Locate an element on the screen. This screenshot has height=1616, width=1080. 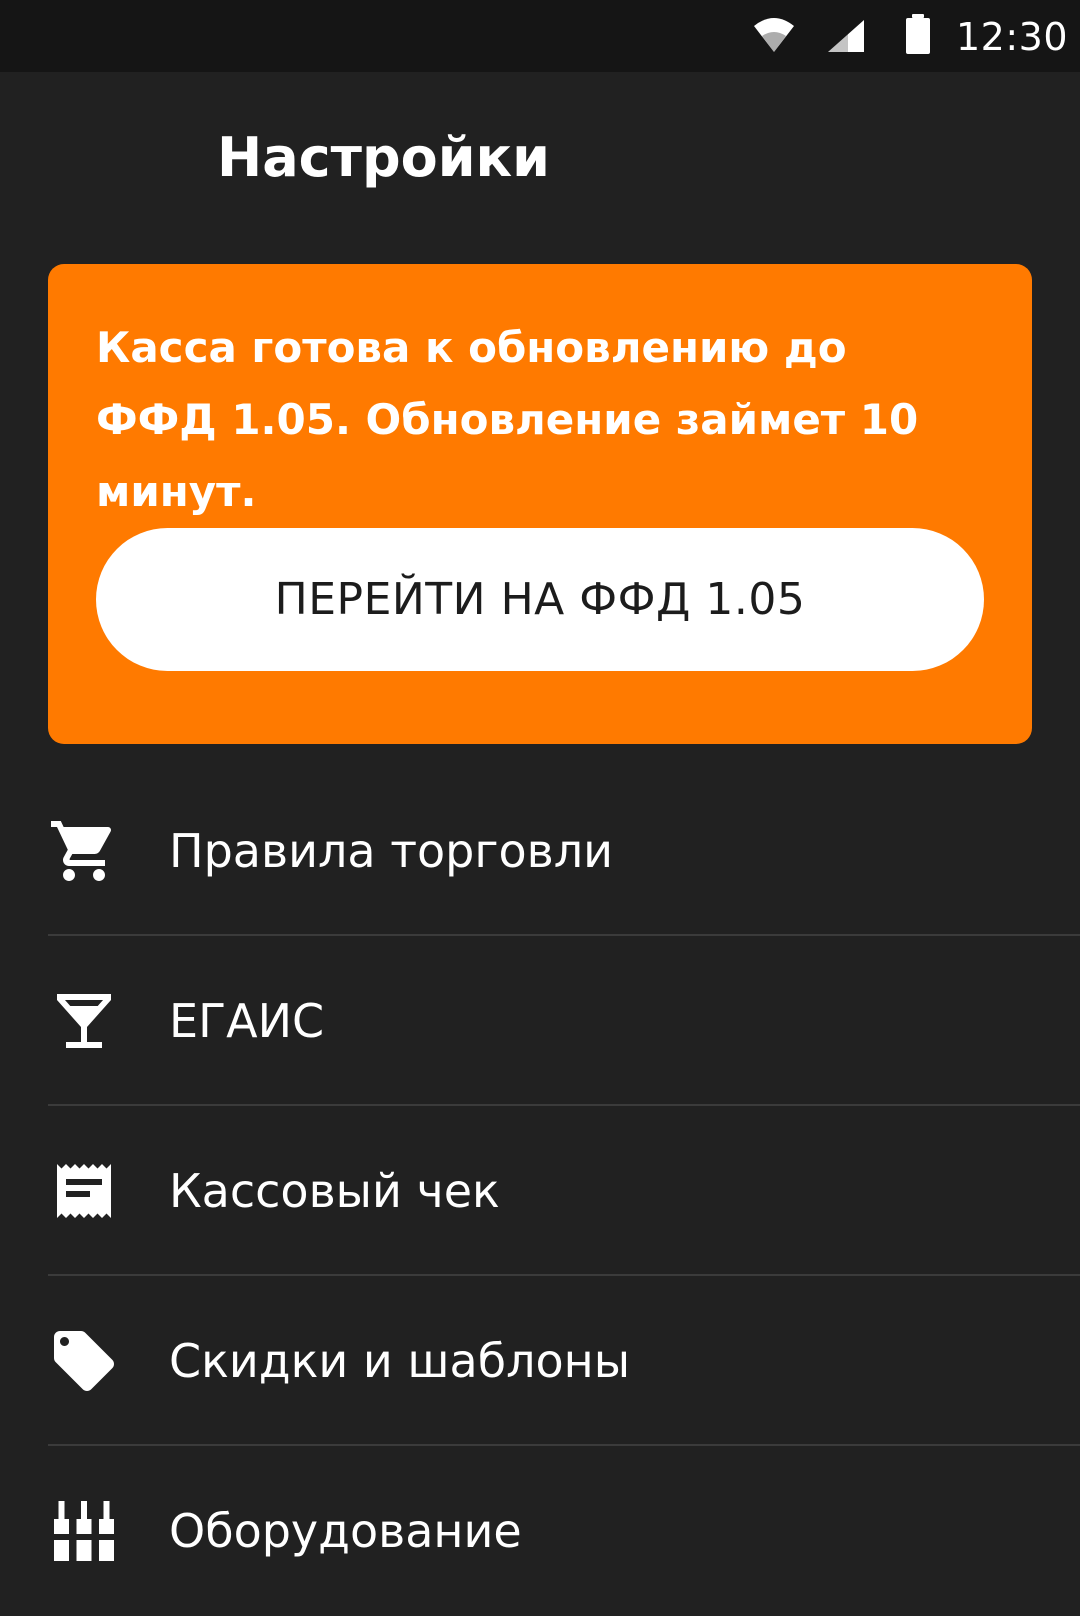
menu-item-trade-rules: Правила торговли is located at coordinates (540, 851).